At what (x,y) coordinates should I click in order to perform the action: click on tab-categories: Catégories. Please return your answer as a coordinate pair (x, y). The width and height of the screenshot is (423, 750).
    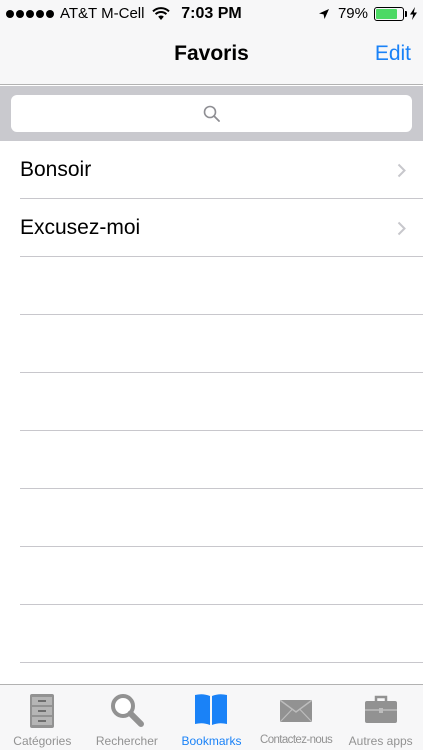
    Looking at the image, I should click on (42, 717).